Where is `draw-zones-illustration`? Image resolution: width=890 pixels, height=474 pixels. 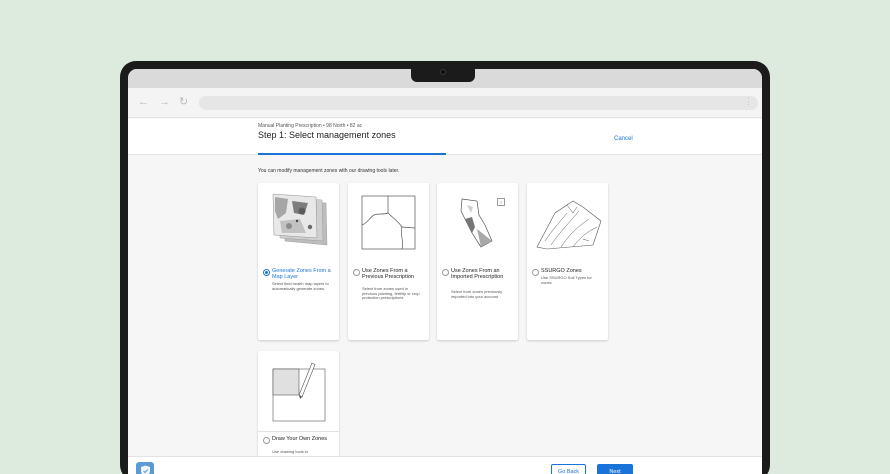 draw-zones-illustration is located at coordinates (299, 392).